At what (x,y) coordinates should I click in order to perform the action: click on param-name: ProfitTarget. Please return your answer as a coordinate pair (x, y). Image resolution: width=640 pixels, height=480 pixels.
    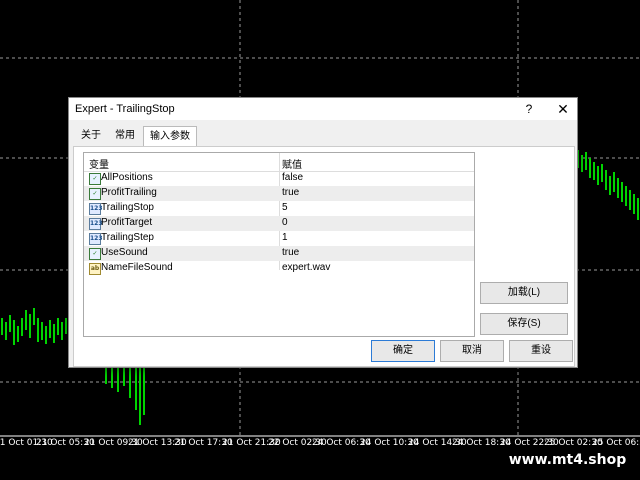
    Looking at the image, I should click on (127, 222).